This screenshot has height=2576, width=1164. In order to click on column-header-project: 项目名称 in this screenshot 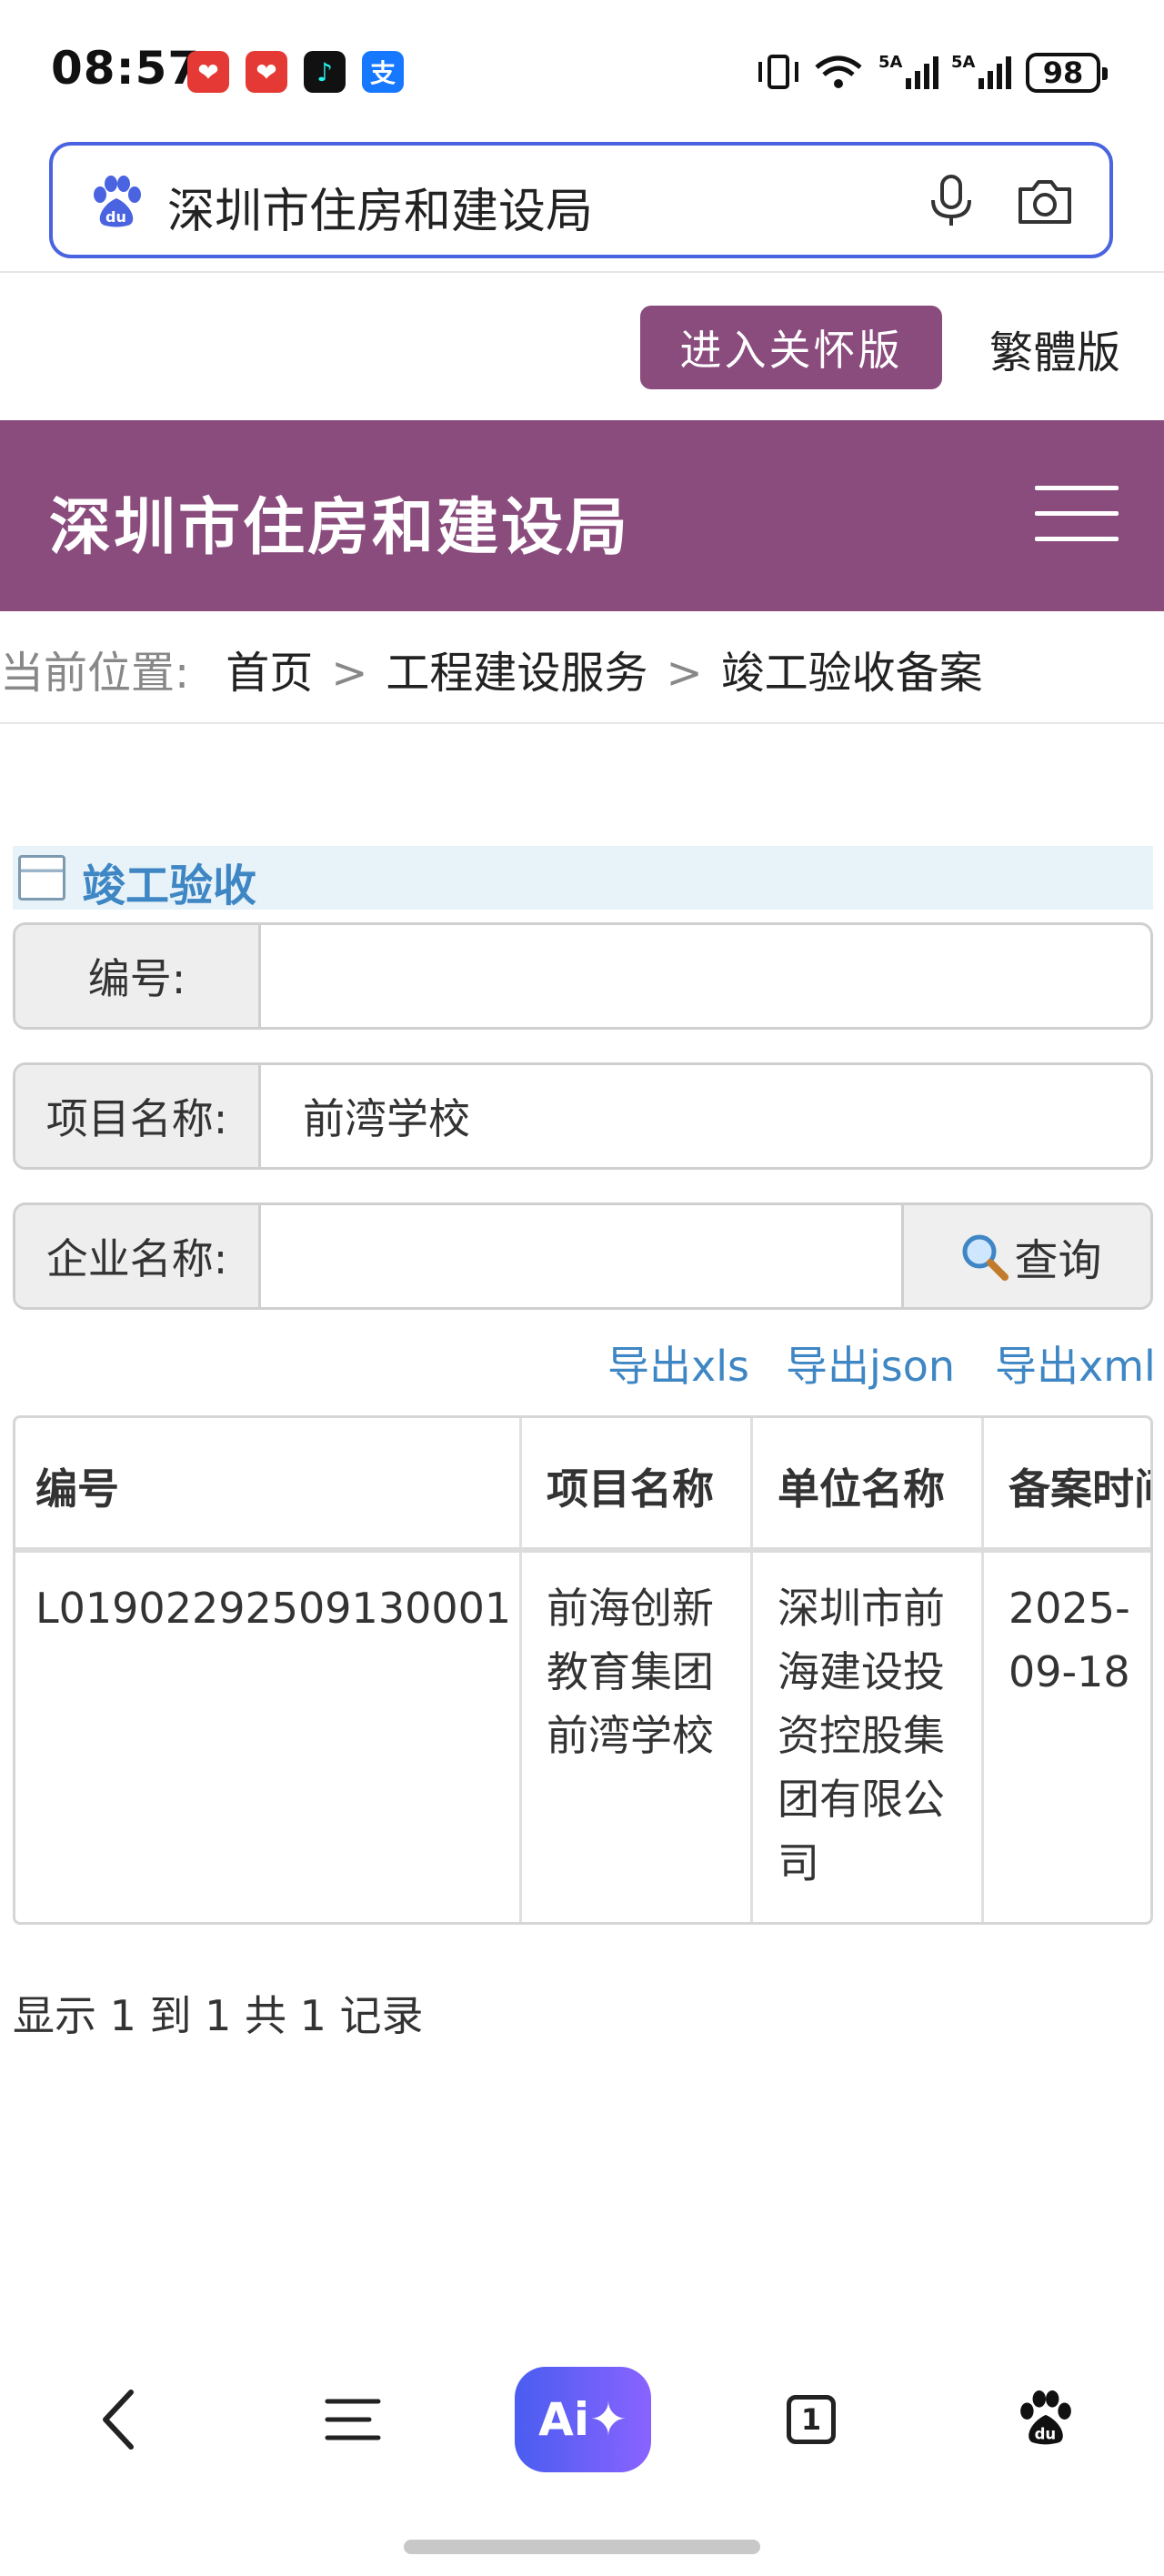, I will do `click(631, 1486)`.